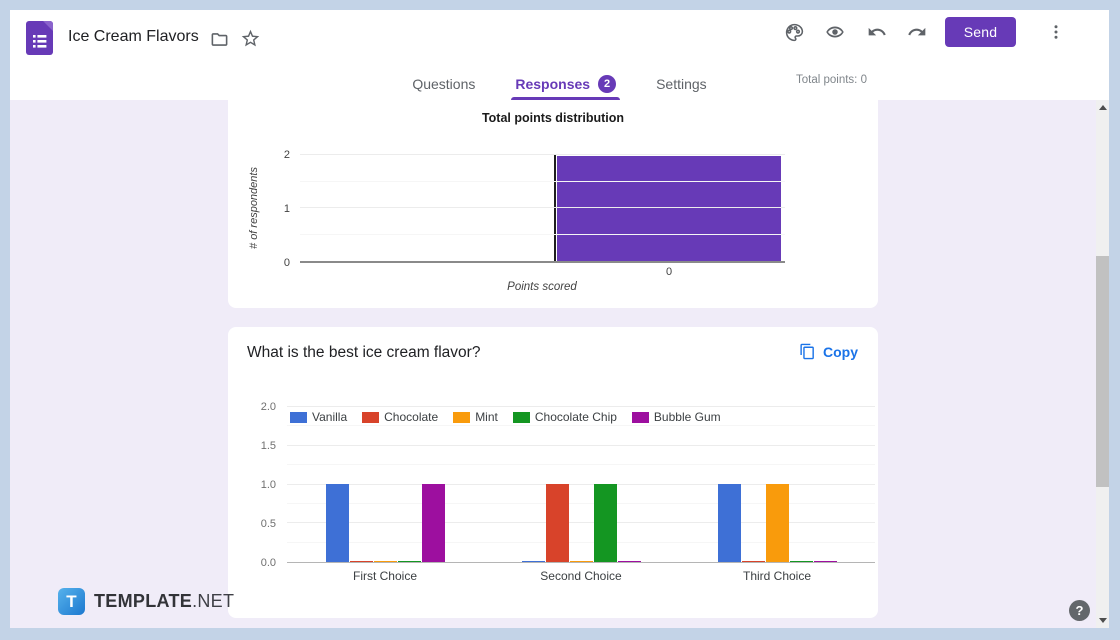  I want to click on more-options-kebab-icon, so click(1056, 32).